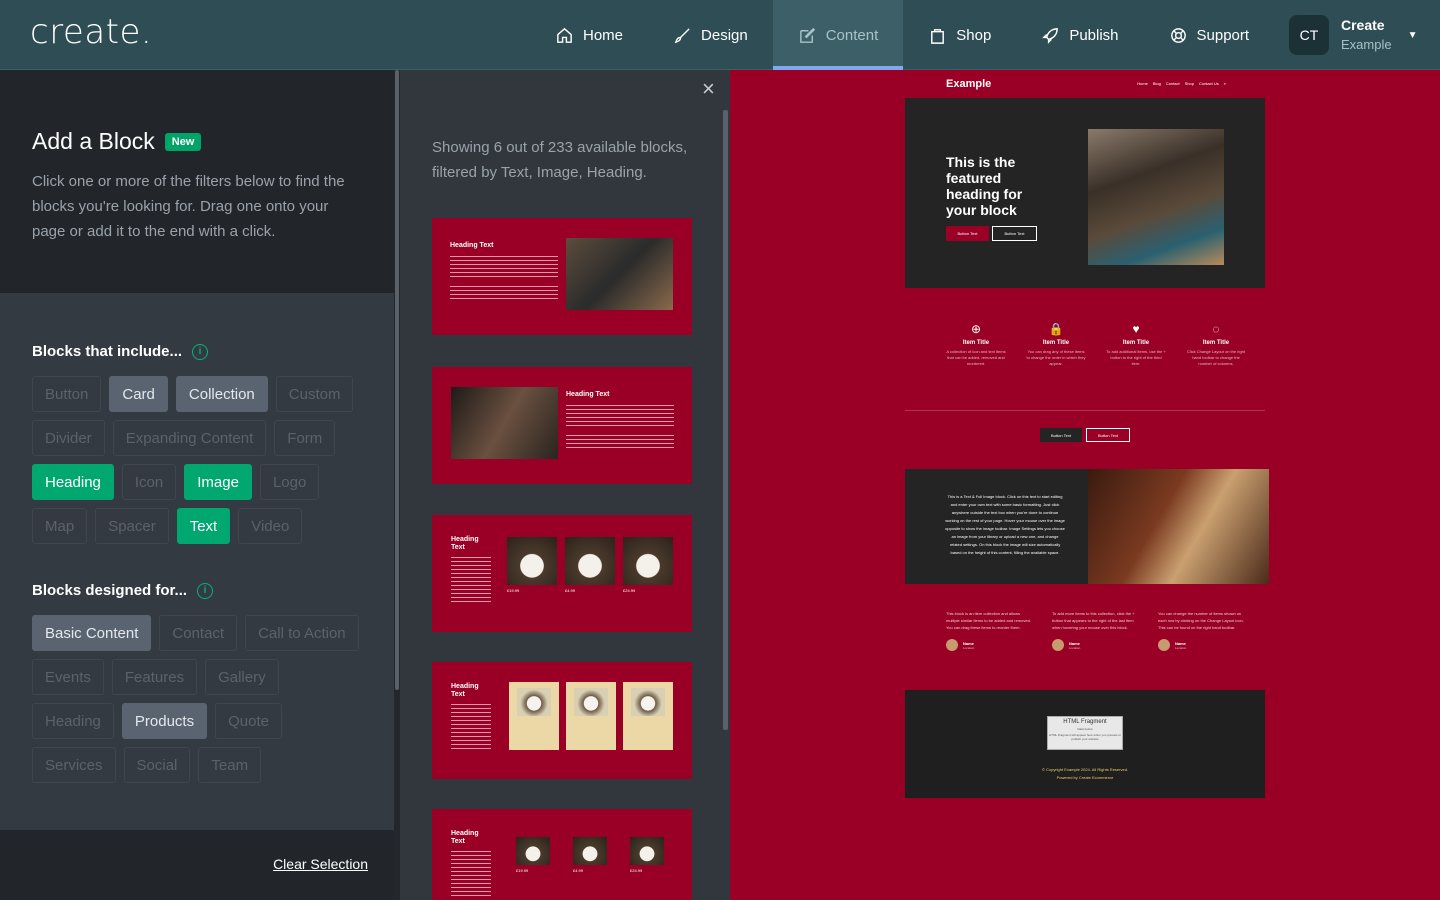 The width and height of the screenshot is (1440, 900). I want to click on nav-home-label: Home, so click(603, 35).